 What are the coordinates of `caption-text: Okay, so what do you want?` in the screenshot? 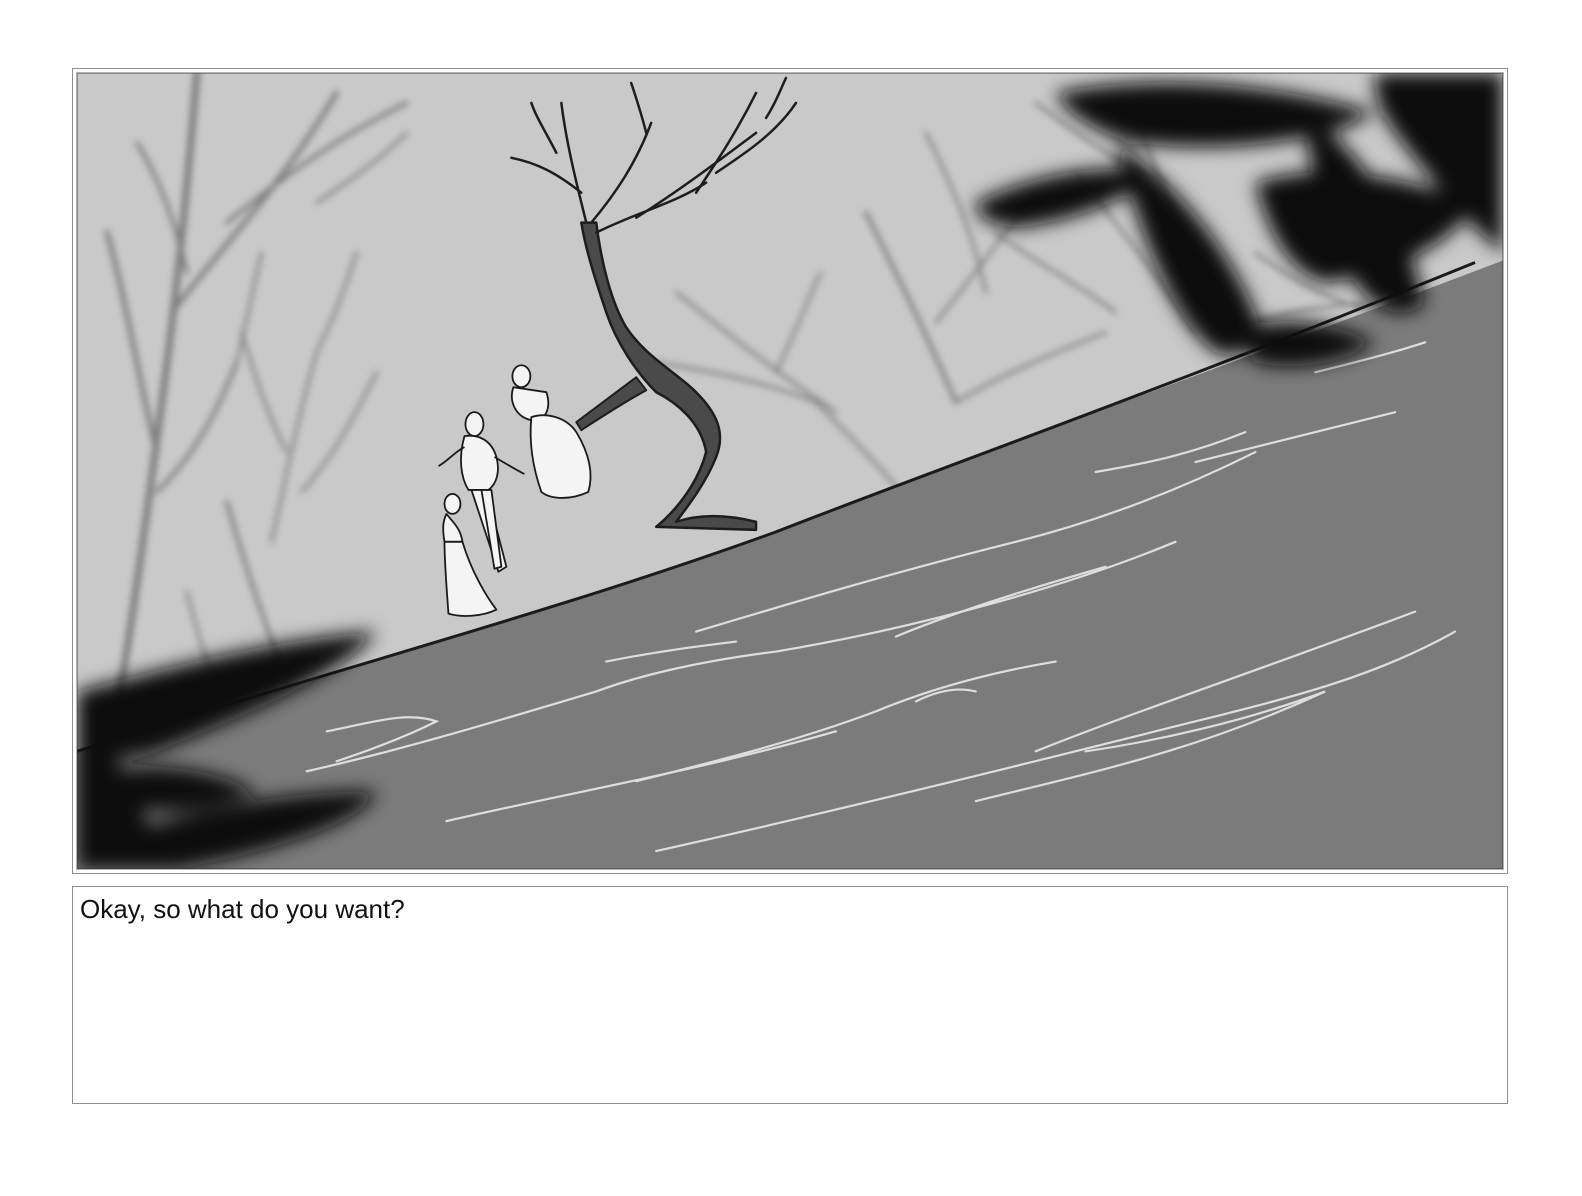 It's located at (242, 909).